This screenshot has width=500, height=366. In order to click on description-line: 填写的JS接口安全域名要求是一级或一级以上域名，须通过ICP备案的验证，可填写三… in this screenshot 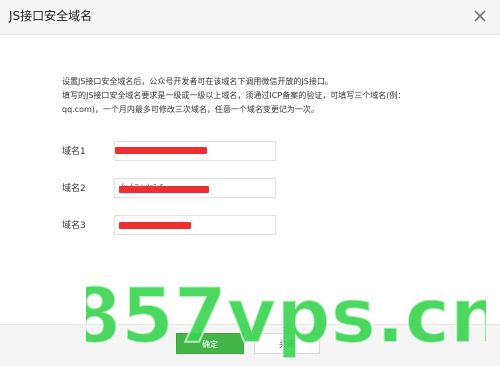, I will do `click(234, 95)`.